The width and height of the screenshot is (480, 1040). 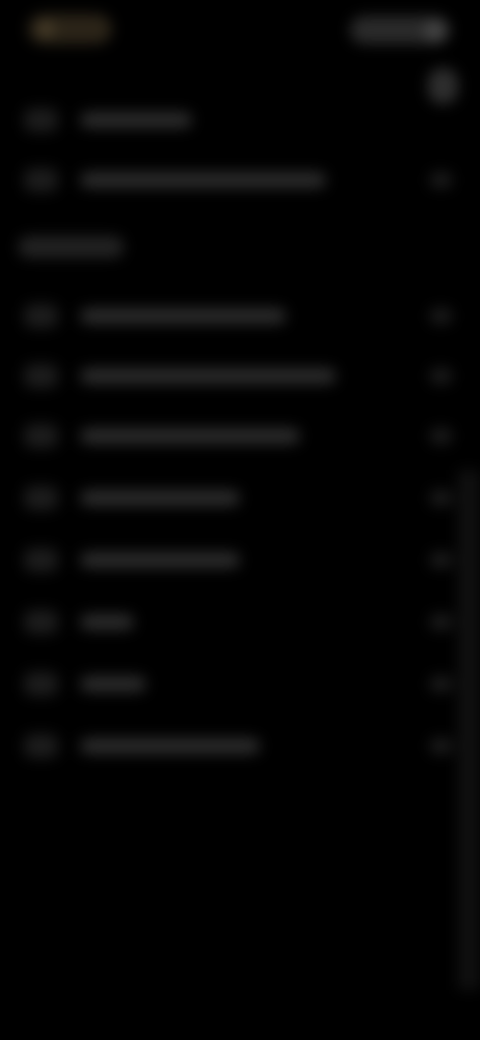 What do you see at coordinates (469, 730) in the screenshot?
I see `scrollbar` at bounding box center [469, 730].